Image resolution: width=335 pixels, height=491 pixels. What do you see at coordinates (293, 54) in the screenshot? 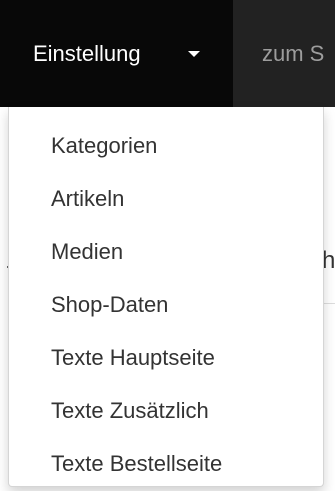
I see `zum-shop-link: zum S` at bounding box center [293, 54].